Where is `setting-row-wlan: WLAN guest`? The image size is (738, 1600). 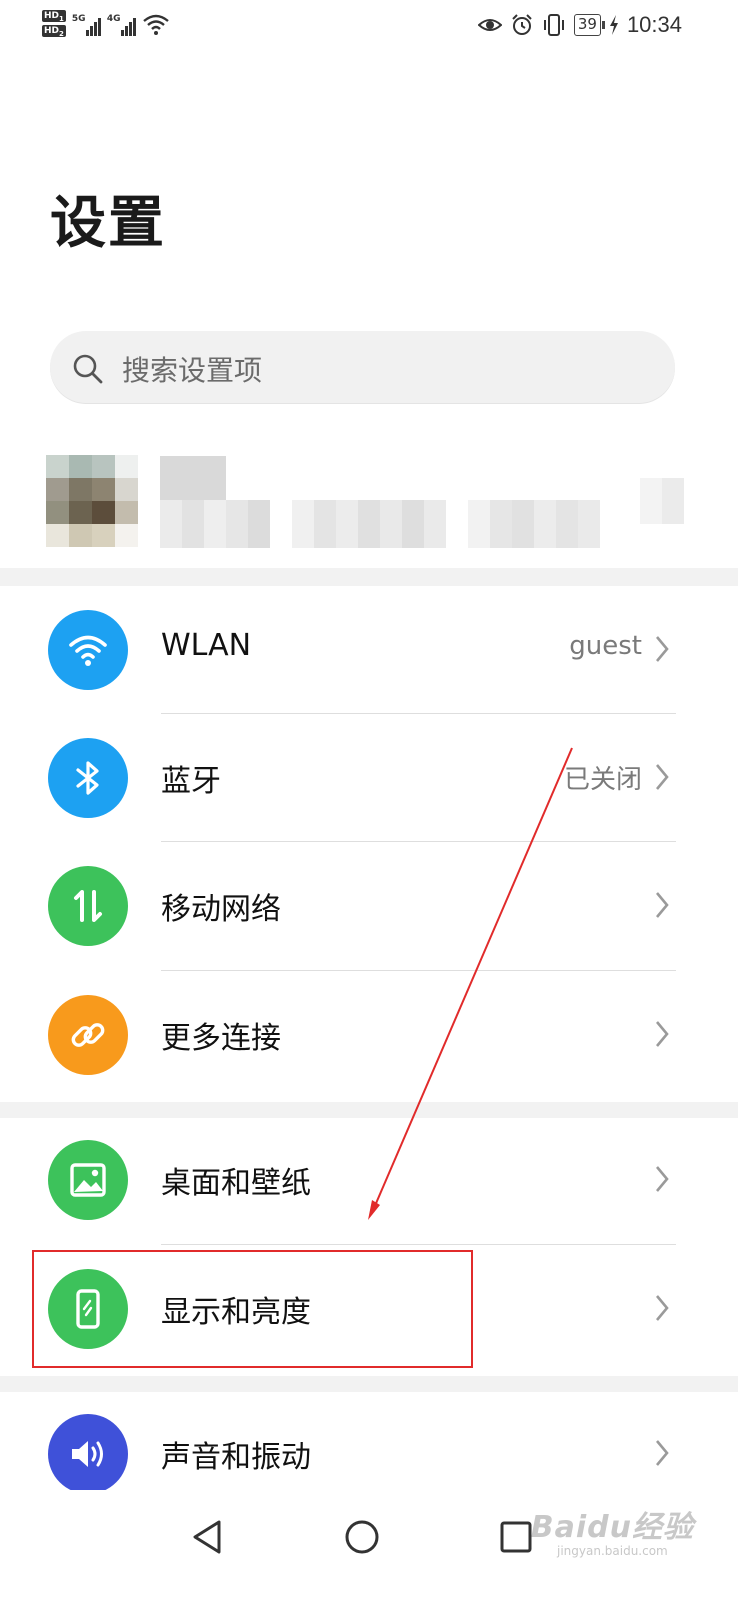
setting-row-wlan: WLAN guest is located at coordinates (369, 650).